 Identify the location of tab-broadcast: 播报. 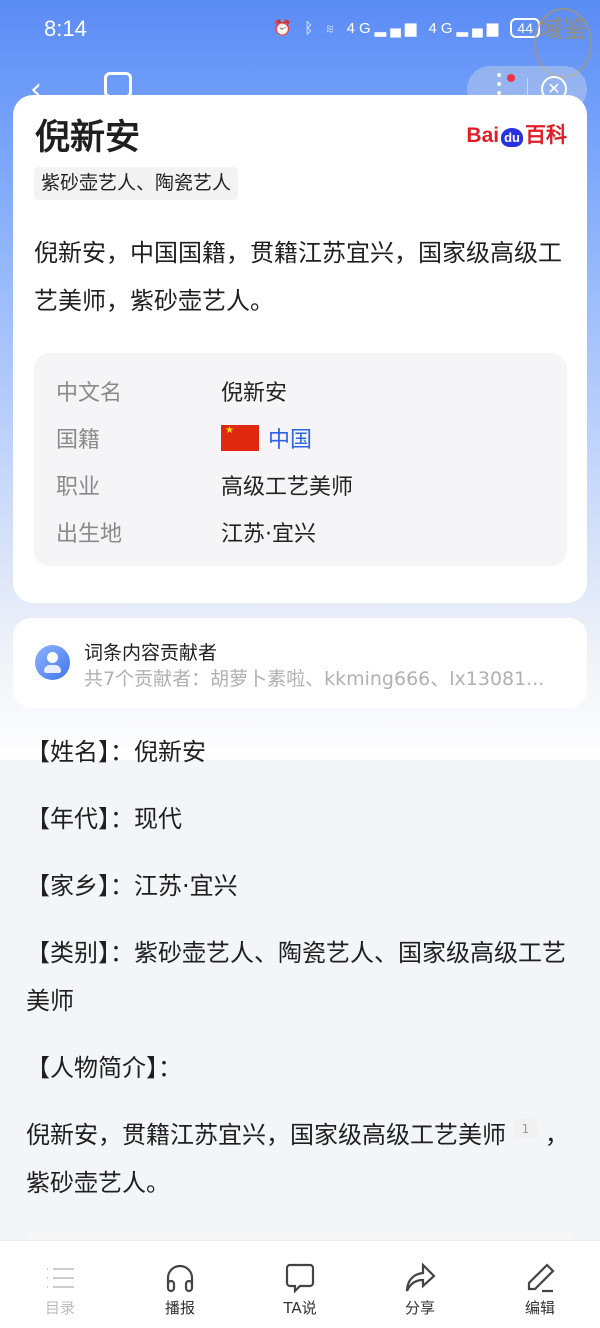
(180, 1284).